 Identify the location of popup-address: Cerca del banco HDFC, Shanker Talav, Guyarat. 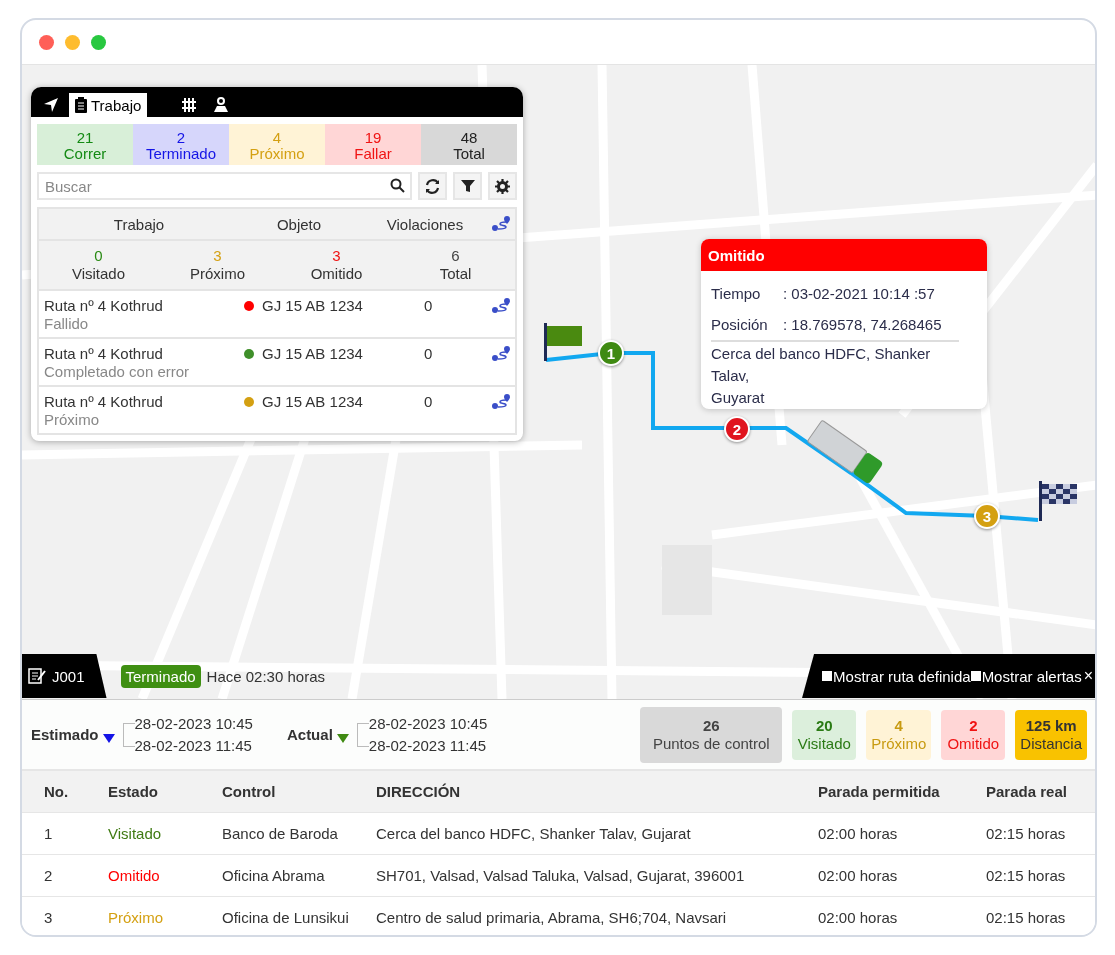
(835, 374).